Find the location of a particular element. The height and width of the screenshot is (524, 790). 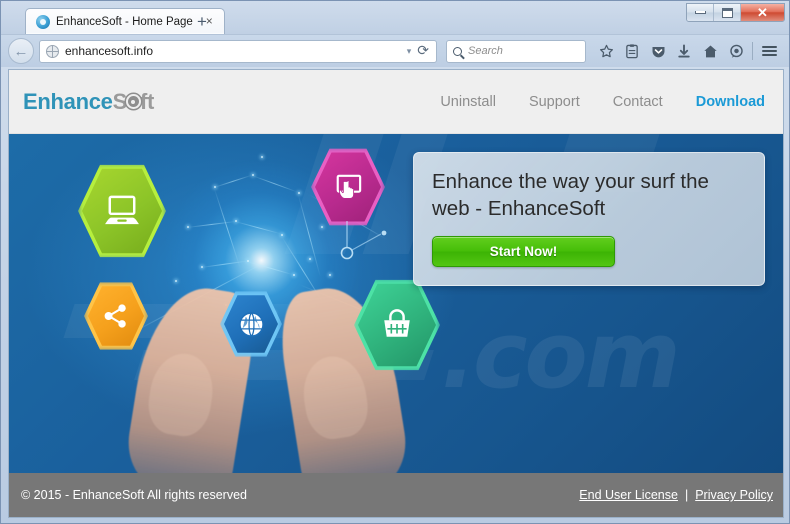

logo-letters-ft: ft is located at coordinates (147, 101).